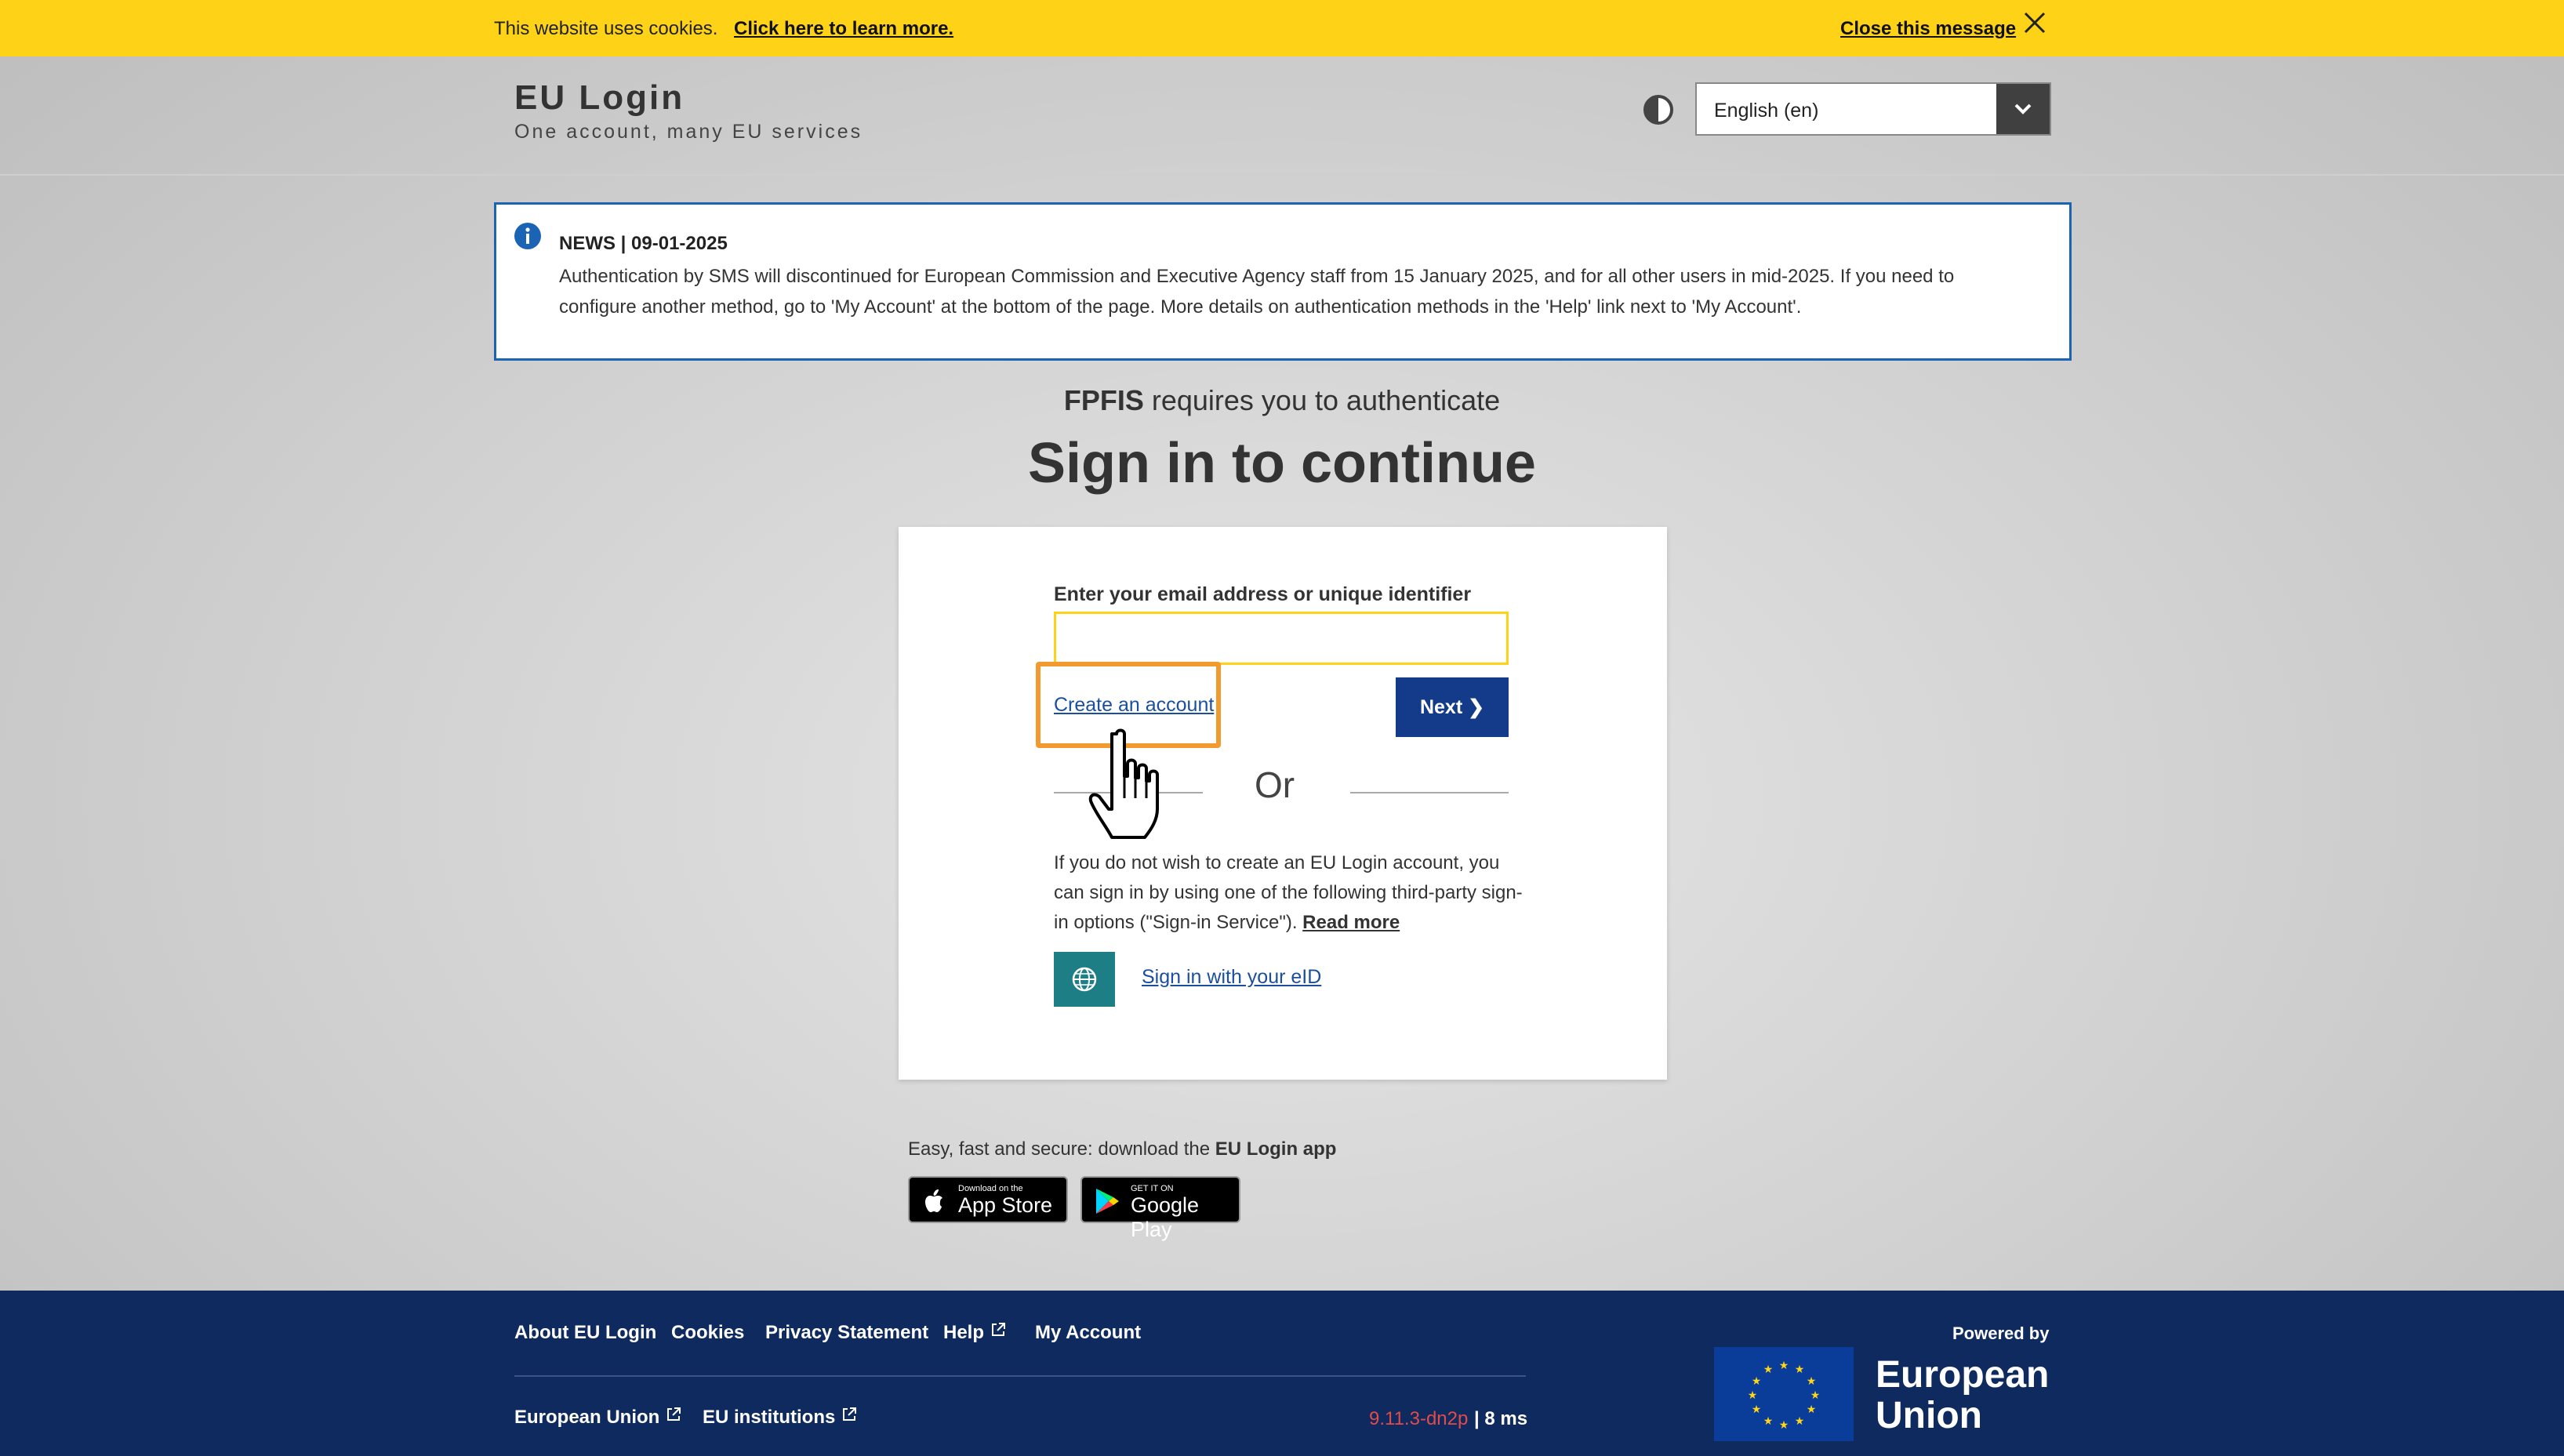 The image size is (2564, 1456). I want to click on close-cookie-message-link: Close this message, so click(1928, 29).